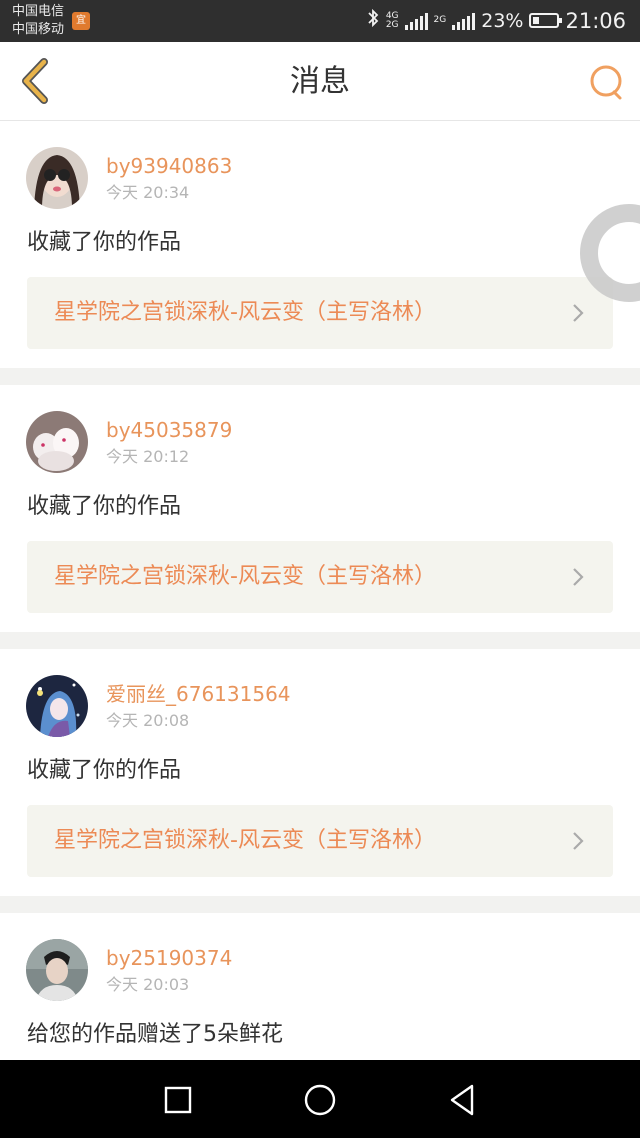 Image resolution: width=640 pixels, height=1138 pixels. I want to click on carrier-2: 中国移动, so click(38, 29).